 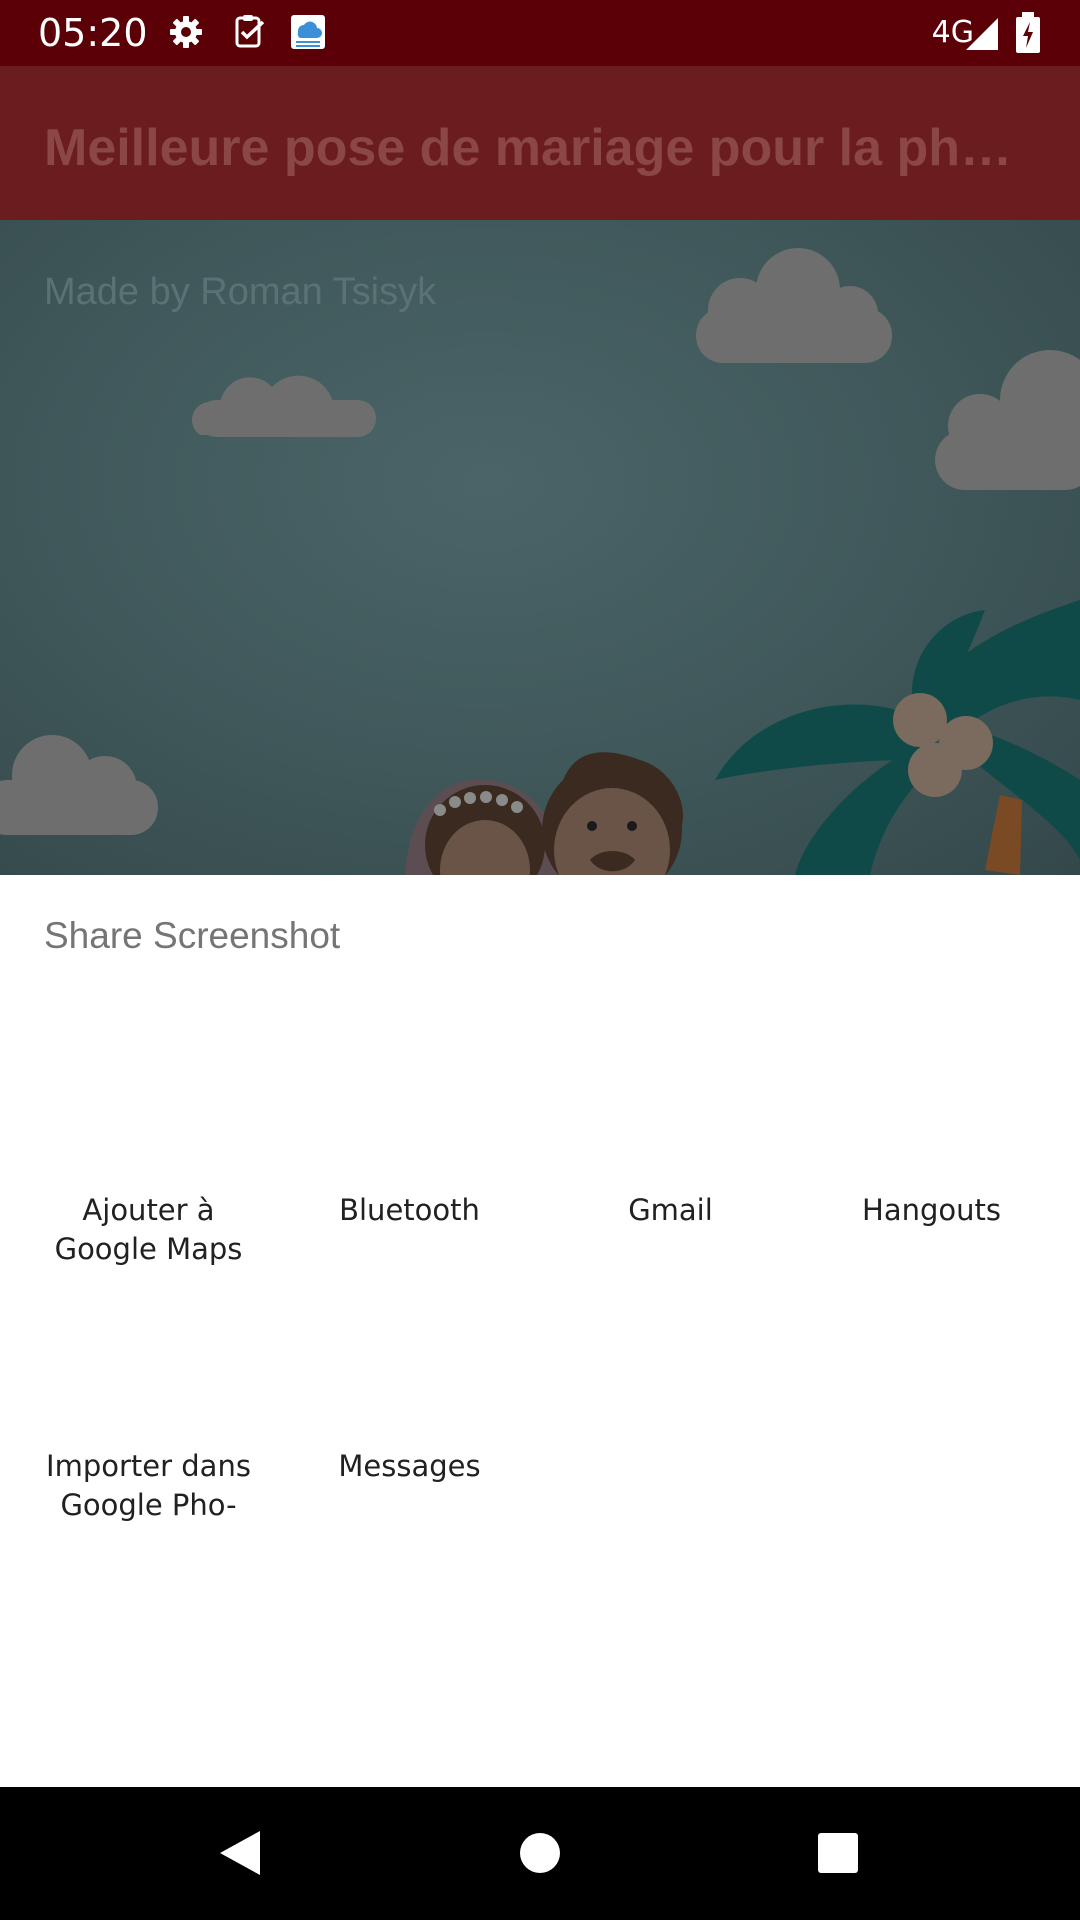 What do you see at coordinates (931, 1306) in the screenshot?
I see `share-target-hangouts: Hangouts` at bounding box center [931, 1306].